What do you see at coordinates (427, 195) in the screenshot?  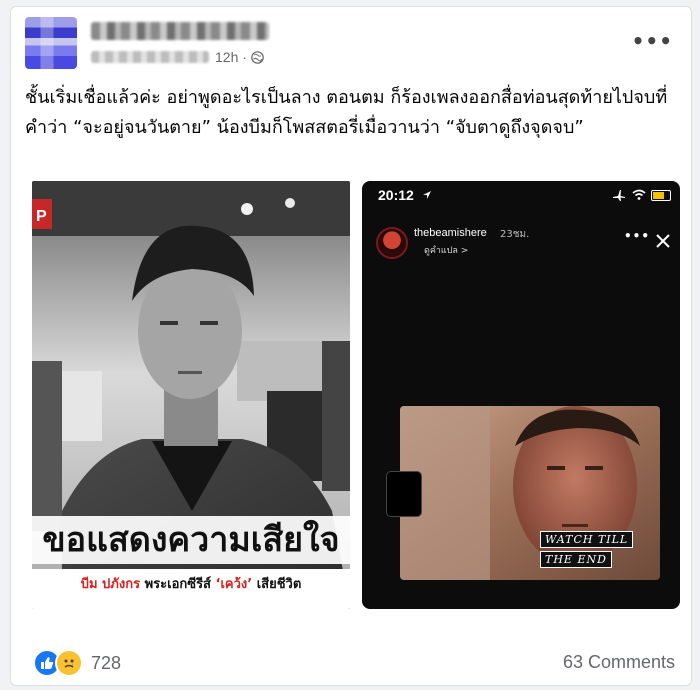 I see `location-arrow-icon` at bounding box center [427, 195].